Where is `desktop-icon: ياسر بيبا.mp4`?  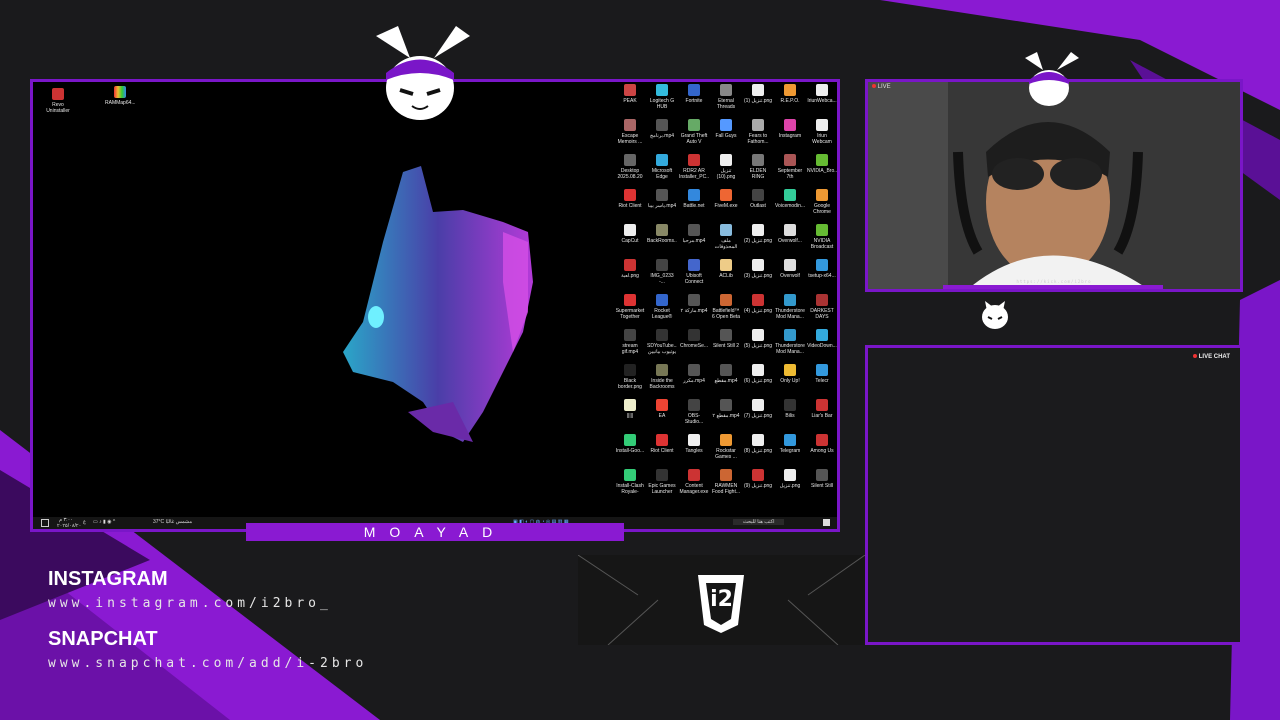
desktop-icon: ياسر بيبا.mp4 is located at coordinates (662, 206).